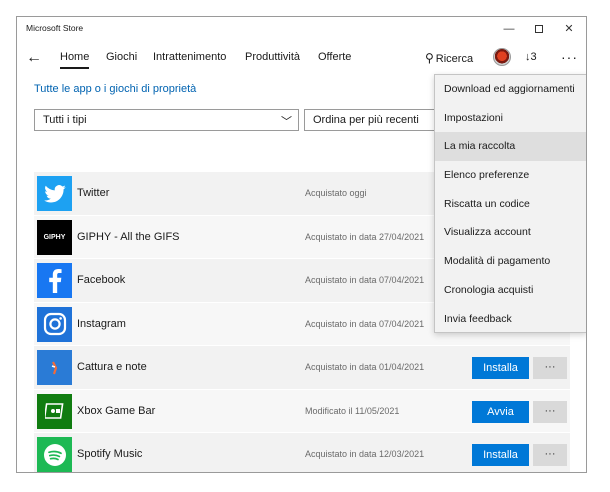  Describe the element at coordinates (365, 367) in the screenshot. I see `app-status: Acquistato in data 01/04/2021` at that location.